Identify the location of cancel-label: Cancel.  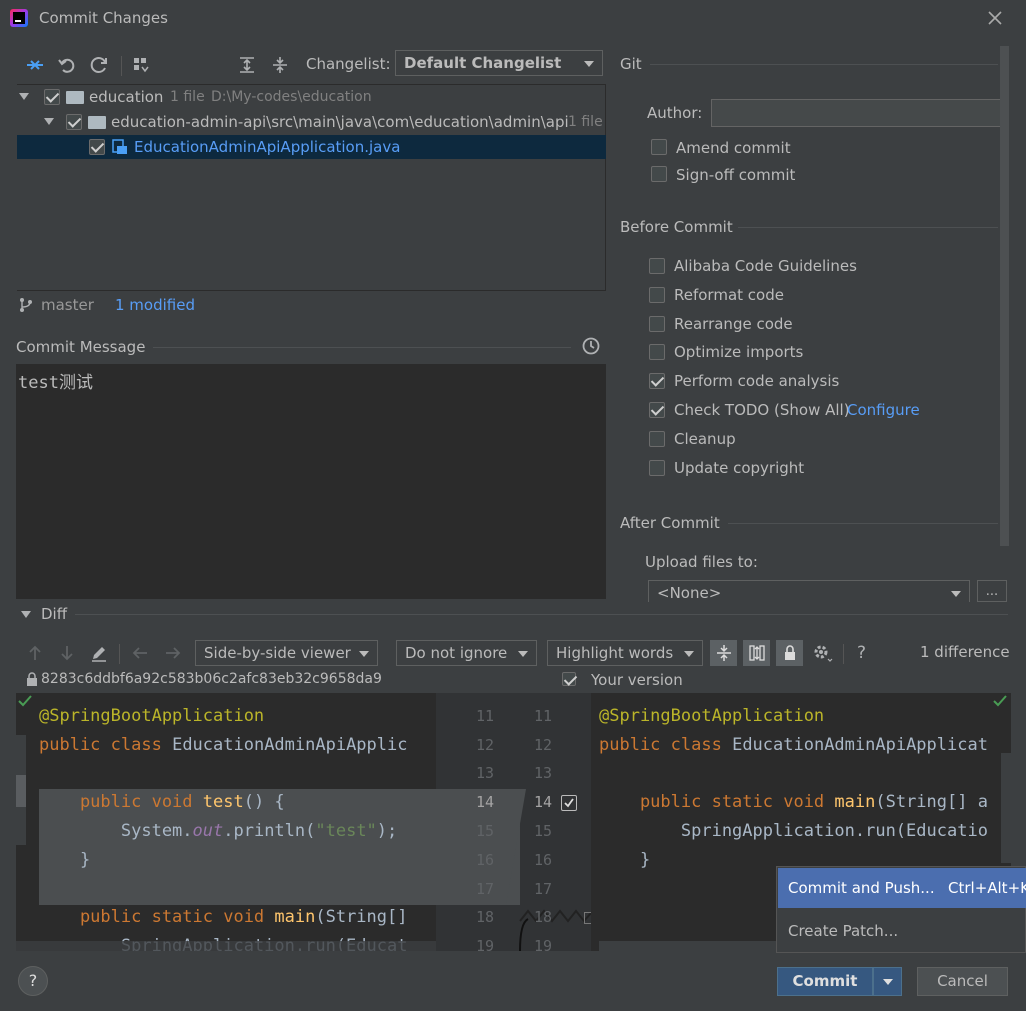
(962, 981).